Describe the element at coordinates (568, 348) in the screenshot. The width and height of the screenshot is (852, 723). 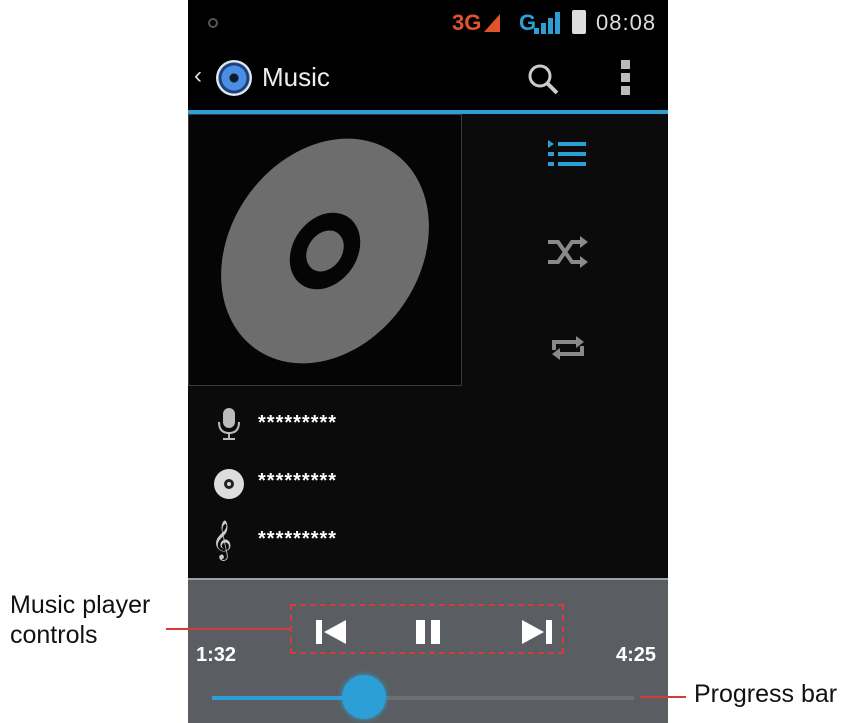
I see `repeat-icon` at that location.